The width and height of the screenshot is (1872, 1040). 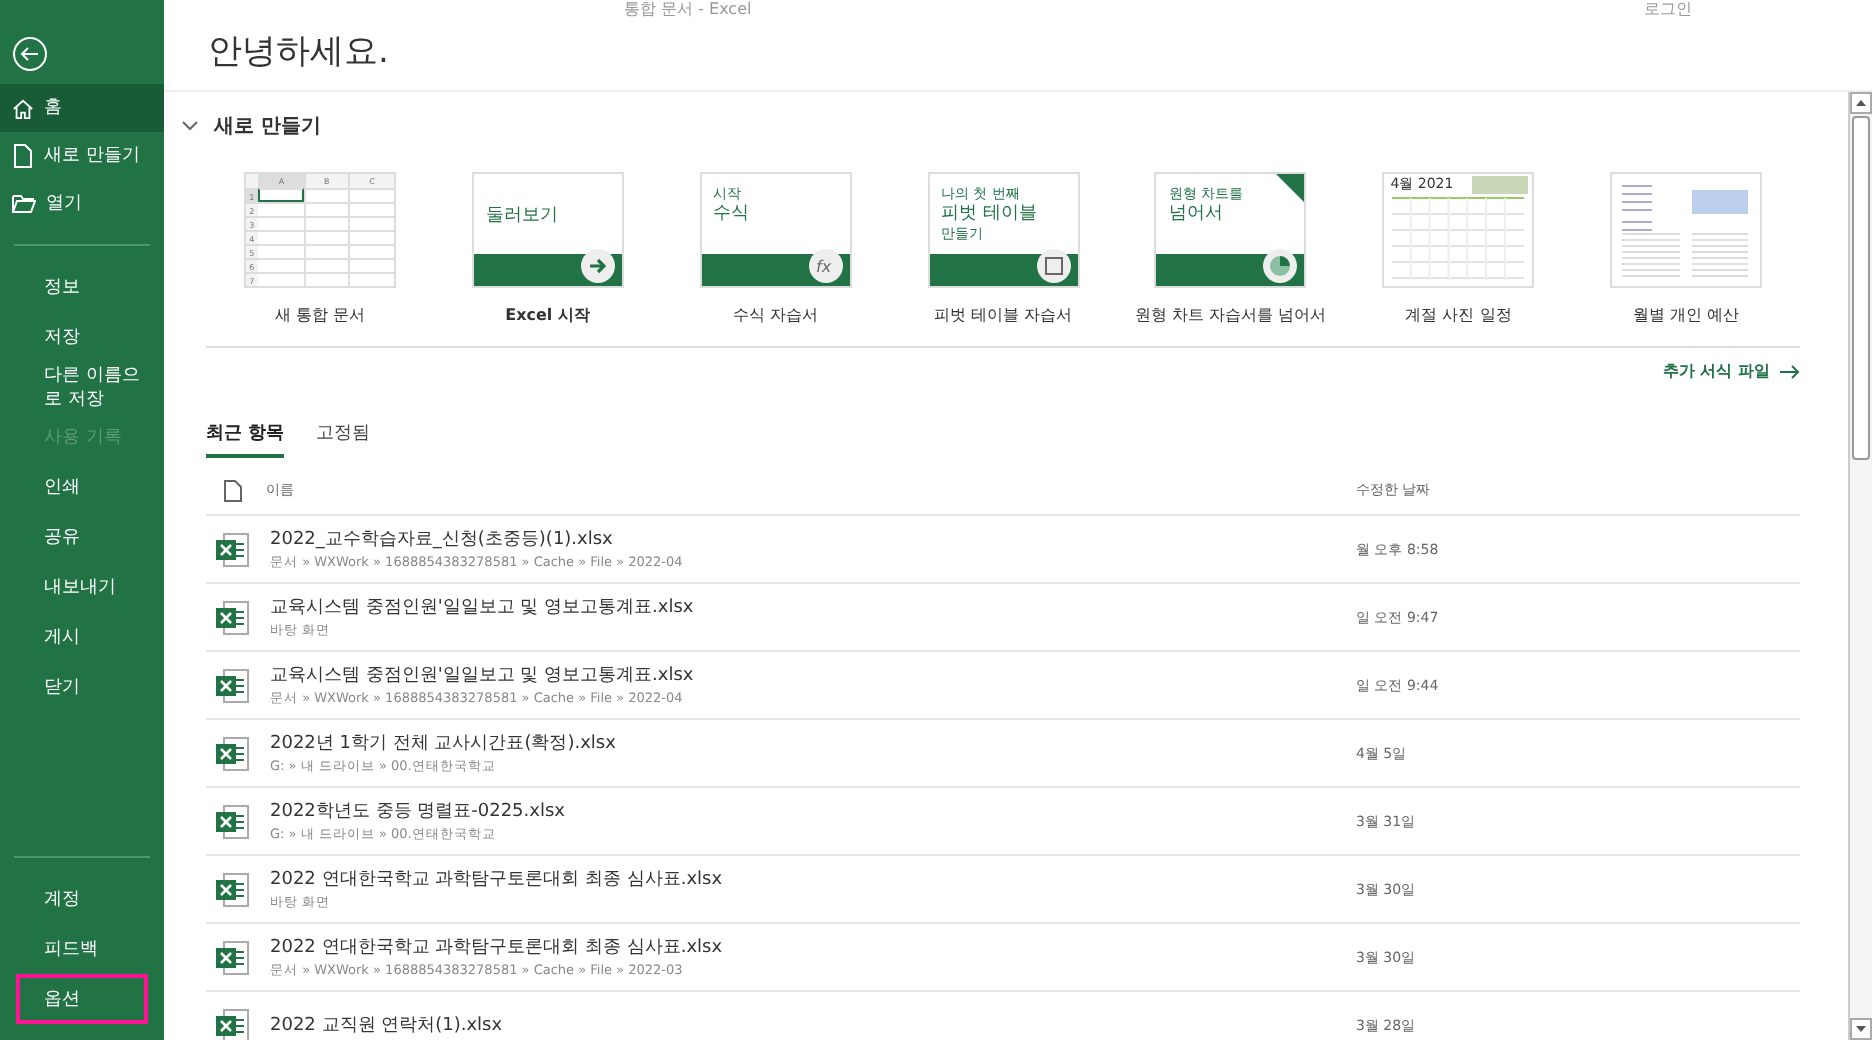 What do you see at coordinates (1686, 230) in the screenshot?
I see `budget-thumbnail` at bounding box center [1686, 230].